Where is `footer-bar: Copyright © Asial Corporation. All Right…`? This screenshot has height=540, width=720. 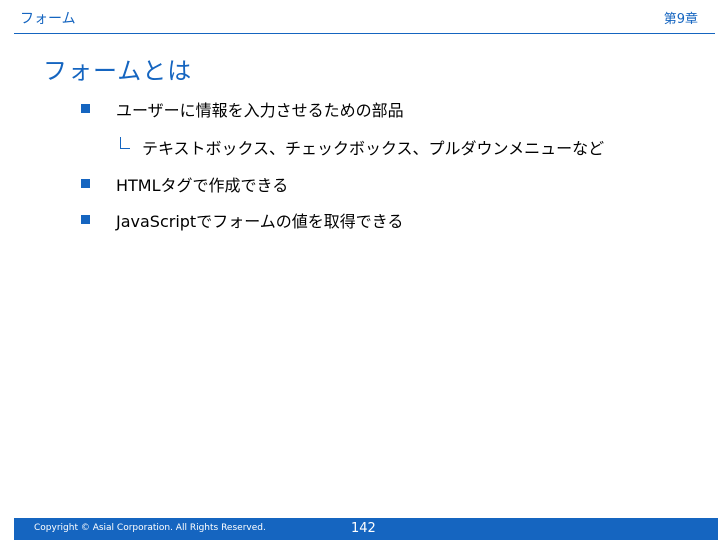
footer-bar: Copyright © Asial Corporation. All Right… is located at coordinates (366, 529).